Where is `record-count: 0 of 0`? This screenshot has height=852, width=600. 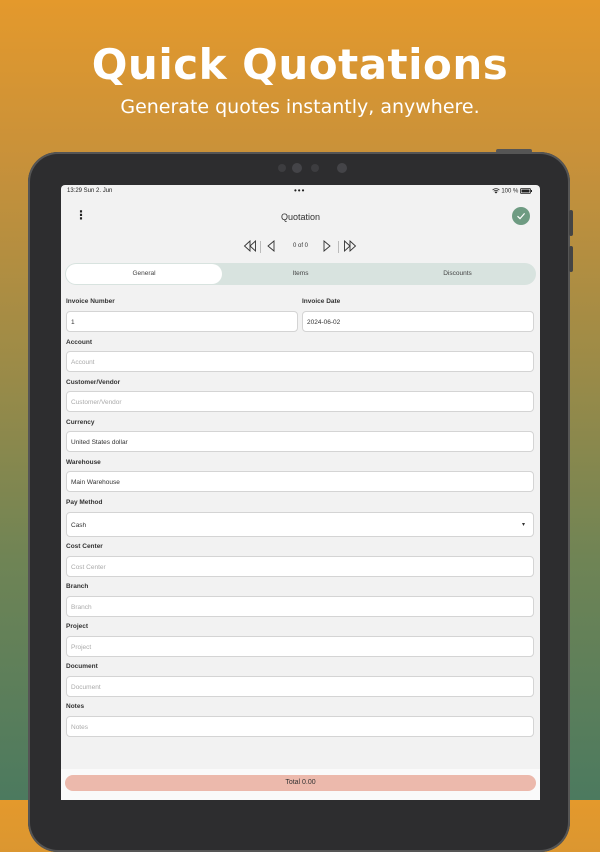
record-count: 0 of 0 is located at coordinates (300, 246).